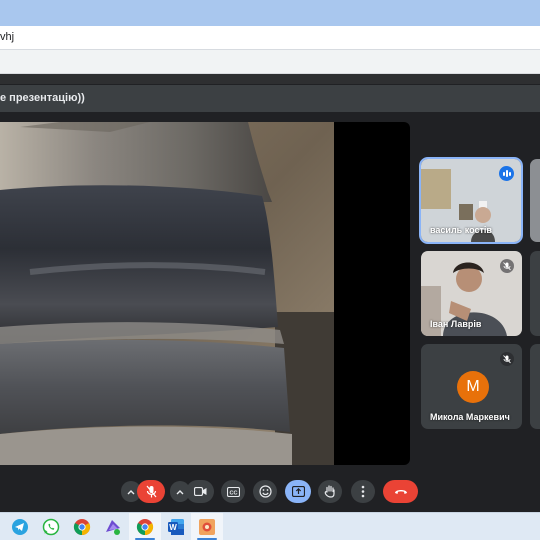 The width and height of the screenshot is (540, 540). What do you see at coordinates (270, 98) in the screenshot?
I see `presentation-banner: е презентацію))` at bounding box center [270, 98].